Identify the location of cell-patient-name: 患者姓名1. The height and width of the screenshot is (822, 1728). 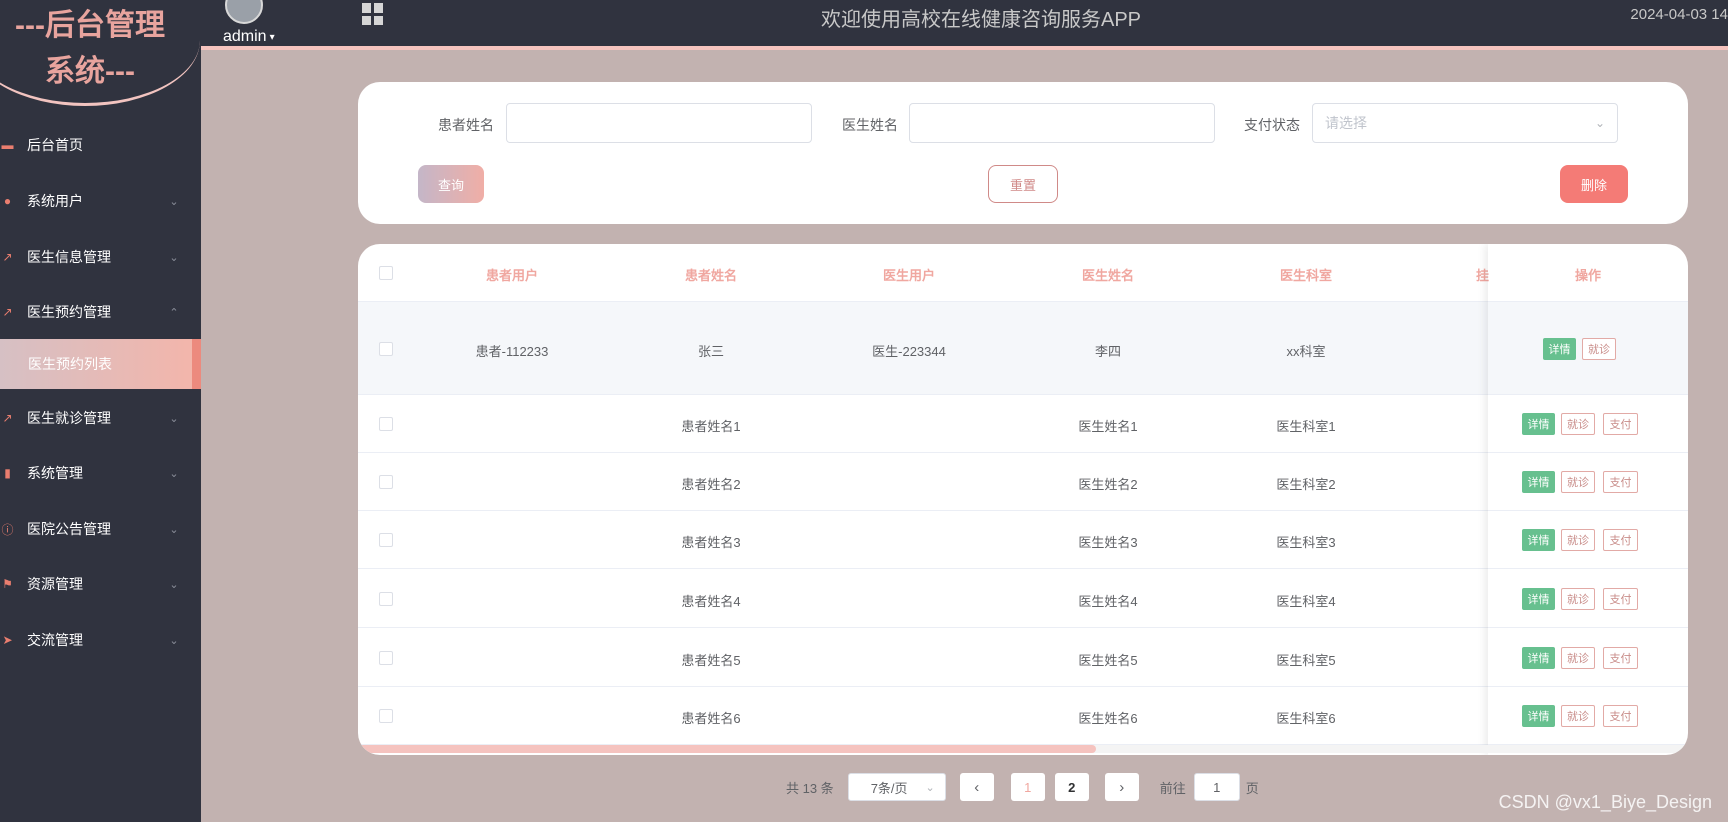
(711, 426).